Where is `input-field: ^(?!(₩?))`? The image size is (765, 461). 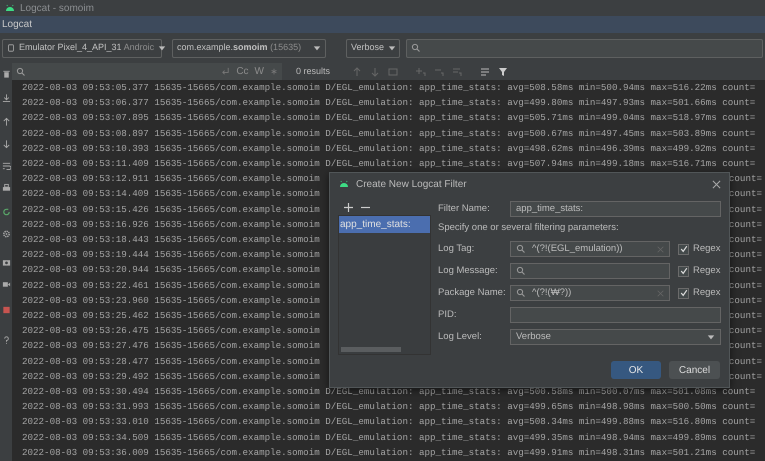
input-field: ^(?!(₩?)) is located at coordinates (590, 293).